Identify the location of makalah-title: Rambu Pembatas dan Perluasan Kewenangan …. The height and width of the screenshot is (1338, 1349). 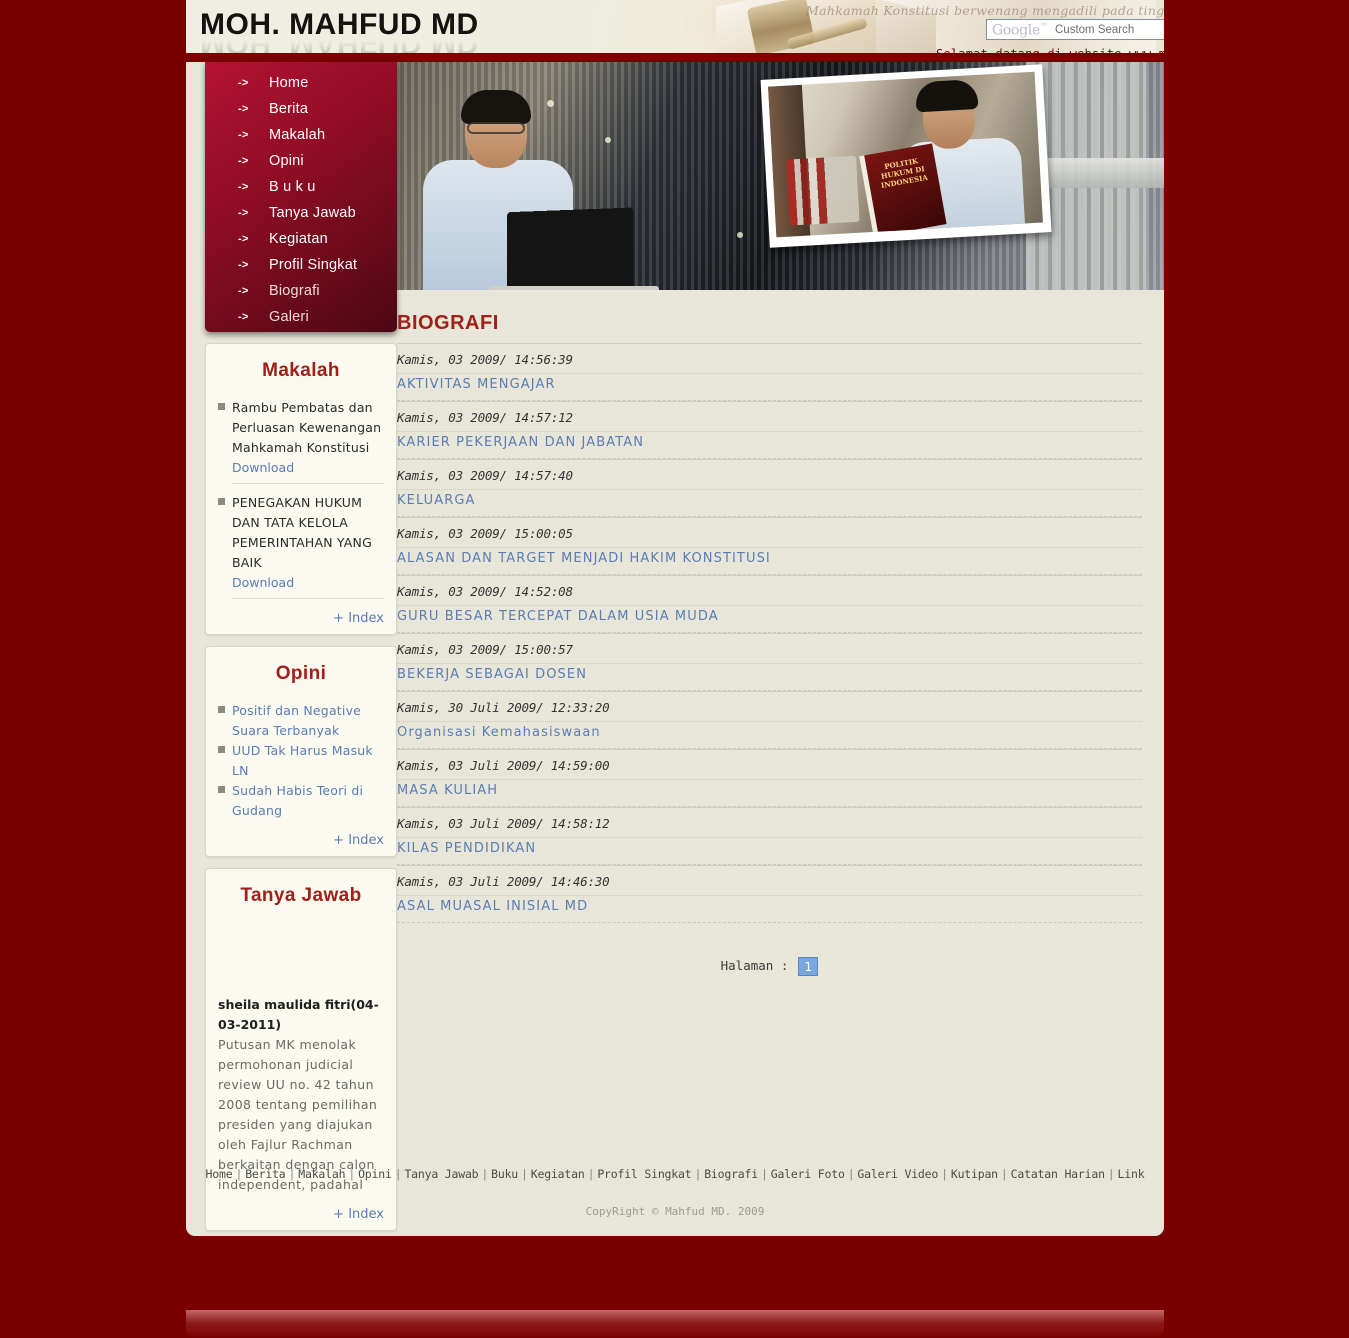
(307, 427).